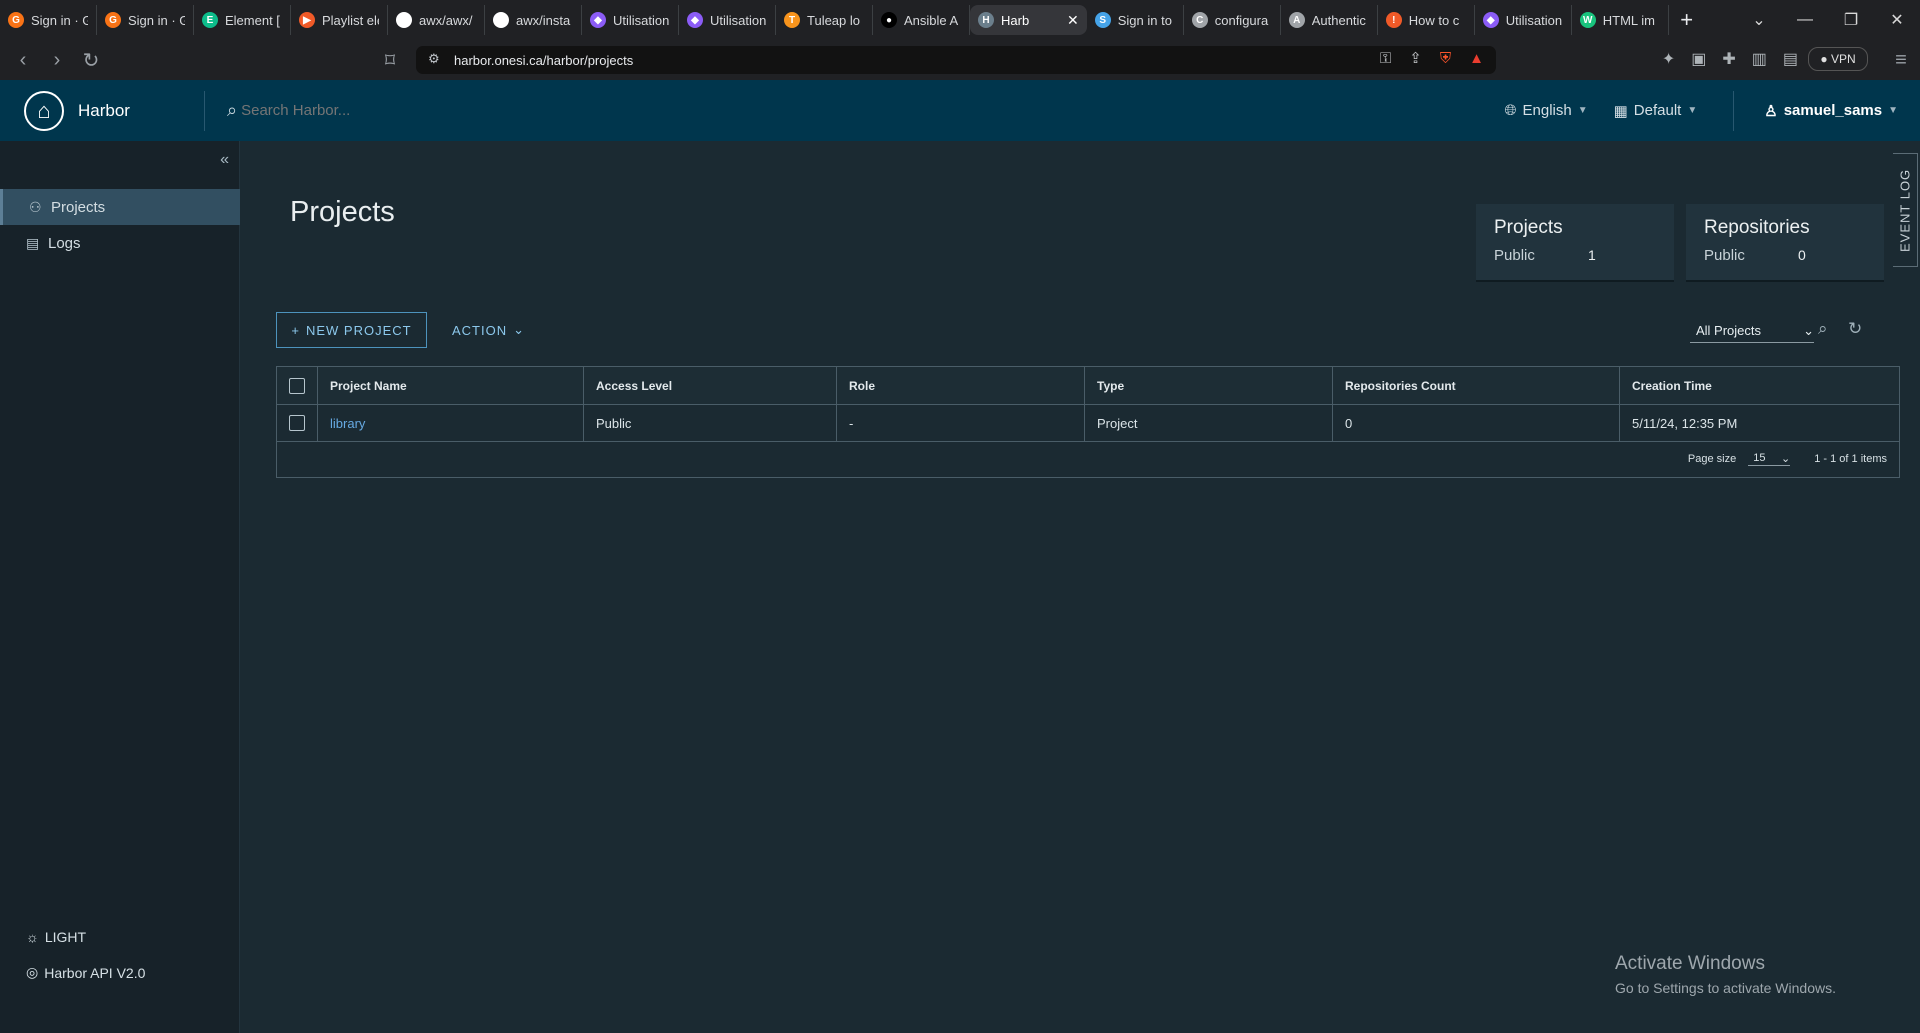 The width and height of the screenshot is (1920, 1033). What do you see at coordinates (1698, 59) in the screenshot?
I see `screenshot-icon: ▣` at bounding box center [1698, 59].